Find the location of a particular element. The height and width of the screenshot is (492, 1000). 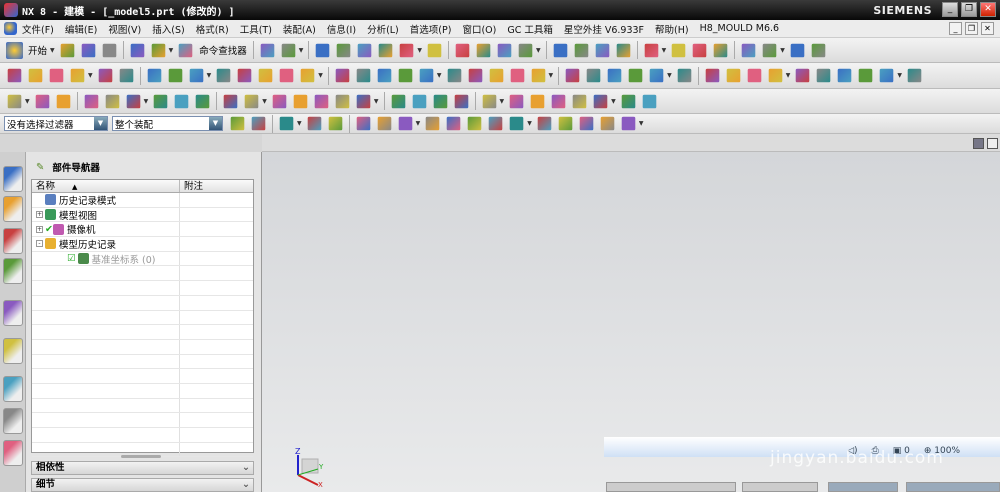

tree-row: ☑ 基准坐标系 (0) is located at coordinates (142, 259).